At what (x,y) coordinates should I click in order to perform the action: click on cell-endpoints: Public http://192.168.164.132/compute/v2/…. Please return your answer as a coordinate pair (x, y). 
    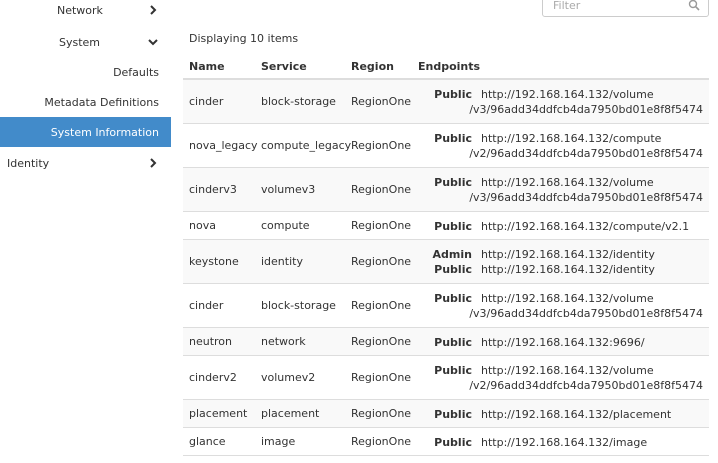
    Looking at the image, I should click on (553, 146).